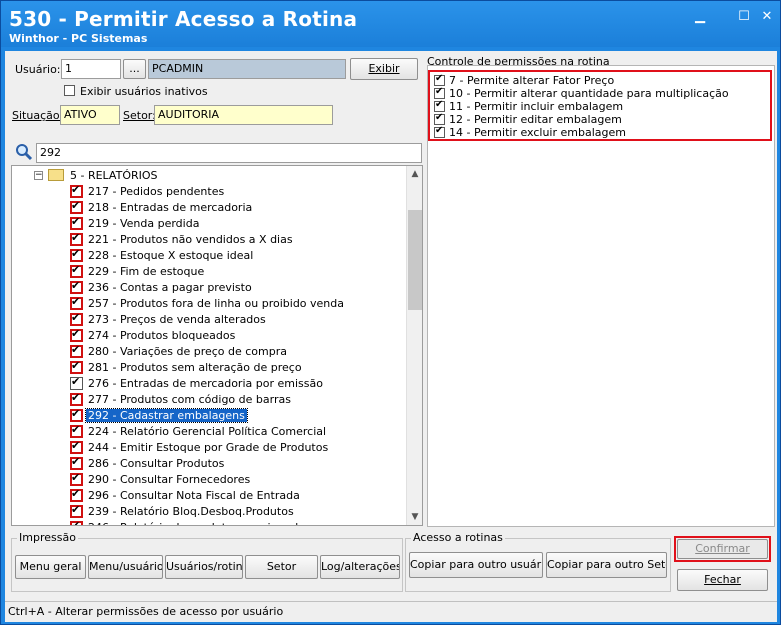  Describe the element at coordinates (170, 207) in the screenshot. I see `tree-item-label: 218 - Entradas de mercadoria` at that location.